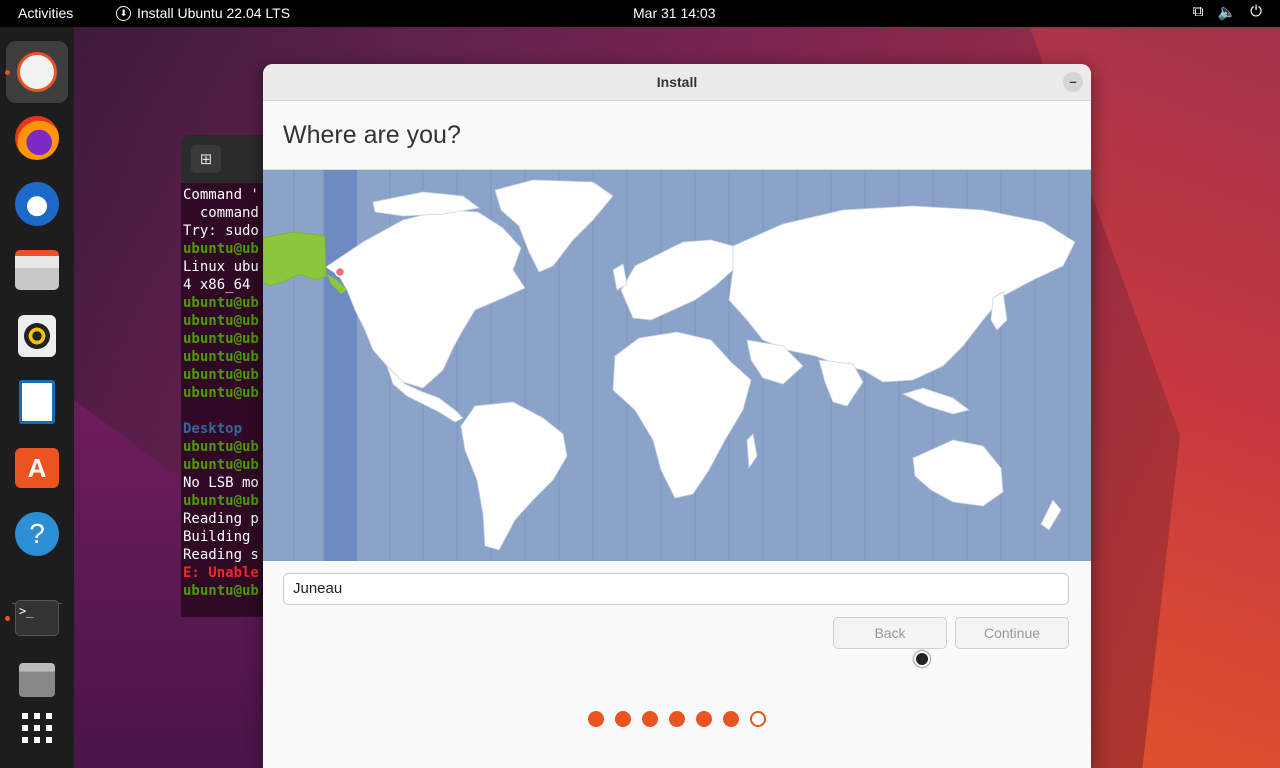  I want to click on timezone-input: Juneau, so click(676, 589).